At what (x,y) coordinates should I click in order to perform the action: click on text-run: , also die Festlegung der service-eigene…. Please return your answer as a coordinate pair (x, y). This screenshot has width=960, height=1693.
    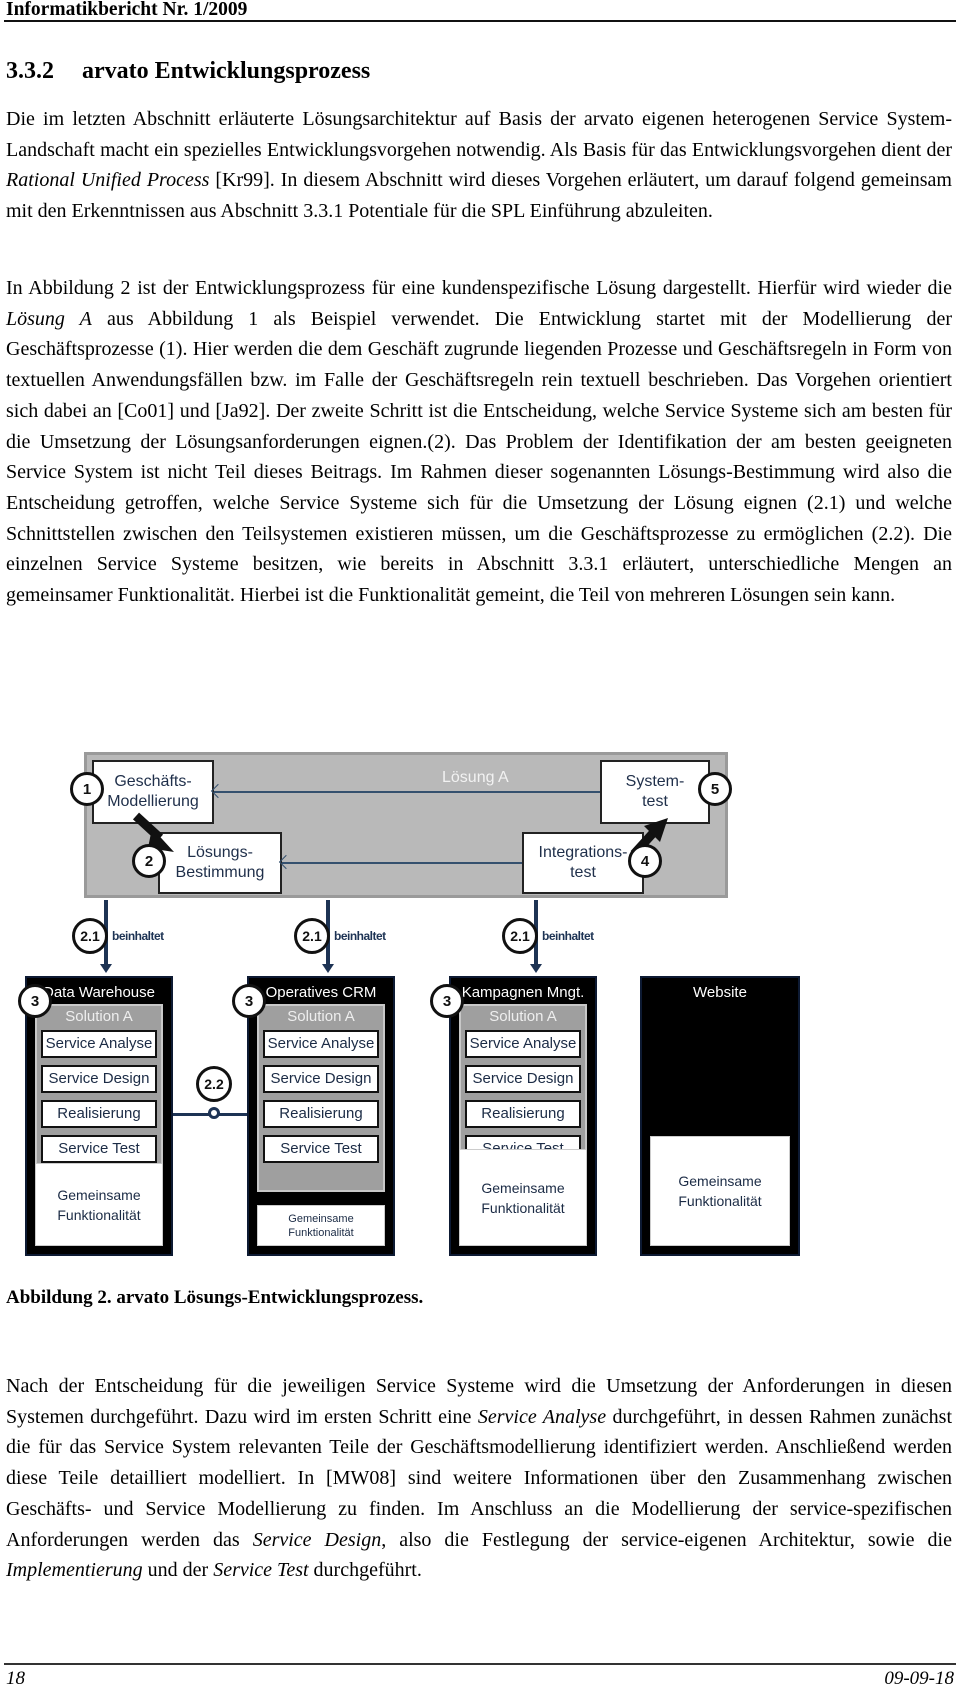
    Looking at the image, I should click on (666, 1539).